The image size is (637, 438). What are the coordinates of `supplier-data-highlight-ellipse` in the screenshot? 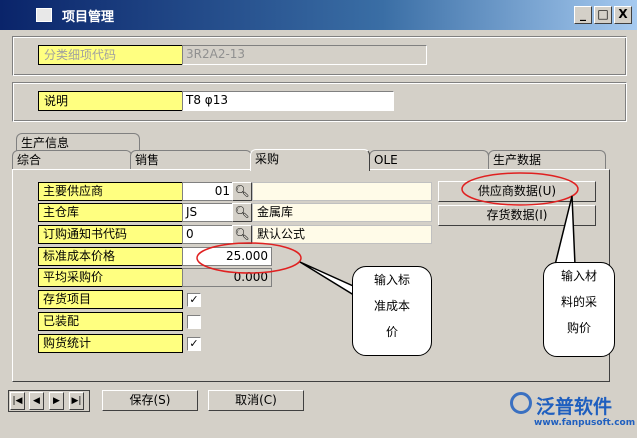 It's located at (520, 189).